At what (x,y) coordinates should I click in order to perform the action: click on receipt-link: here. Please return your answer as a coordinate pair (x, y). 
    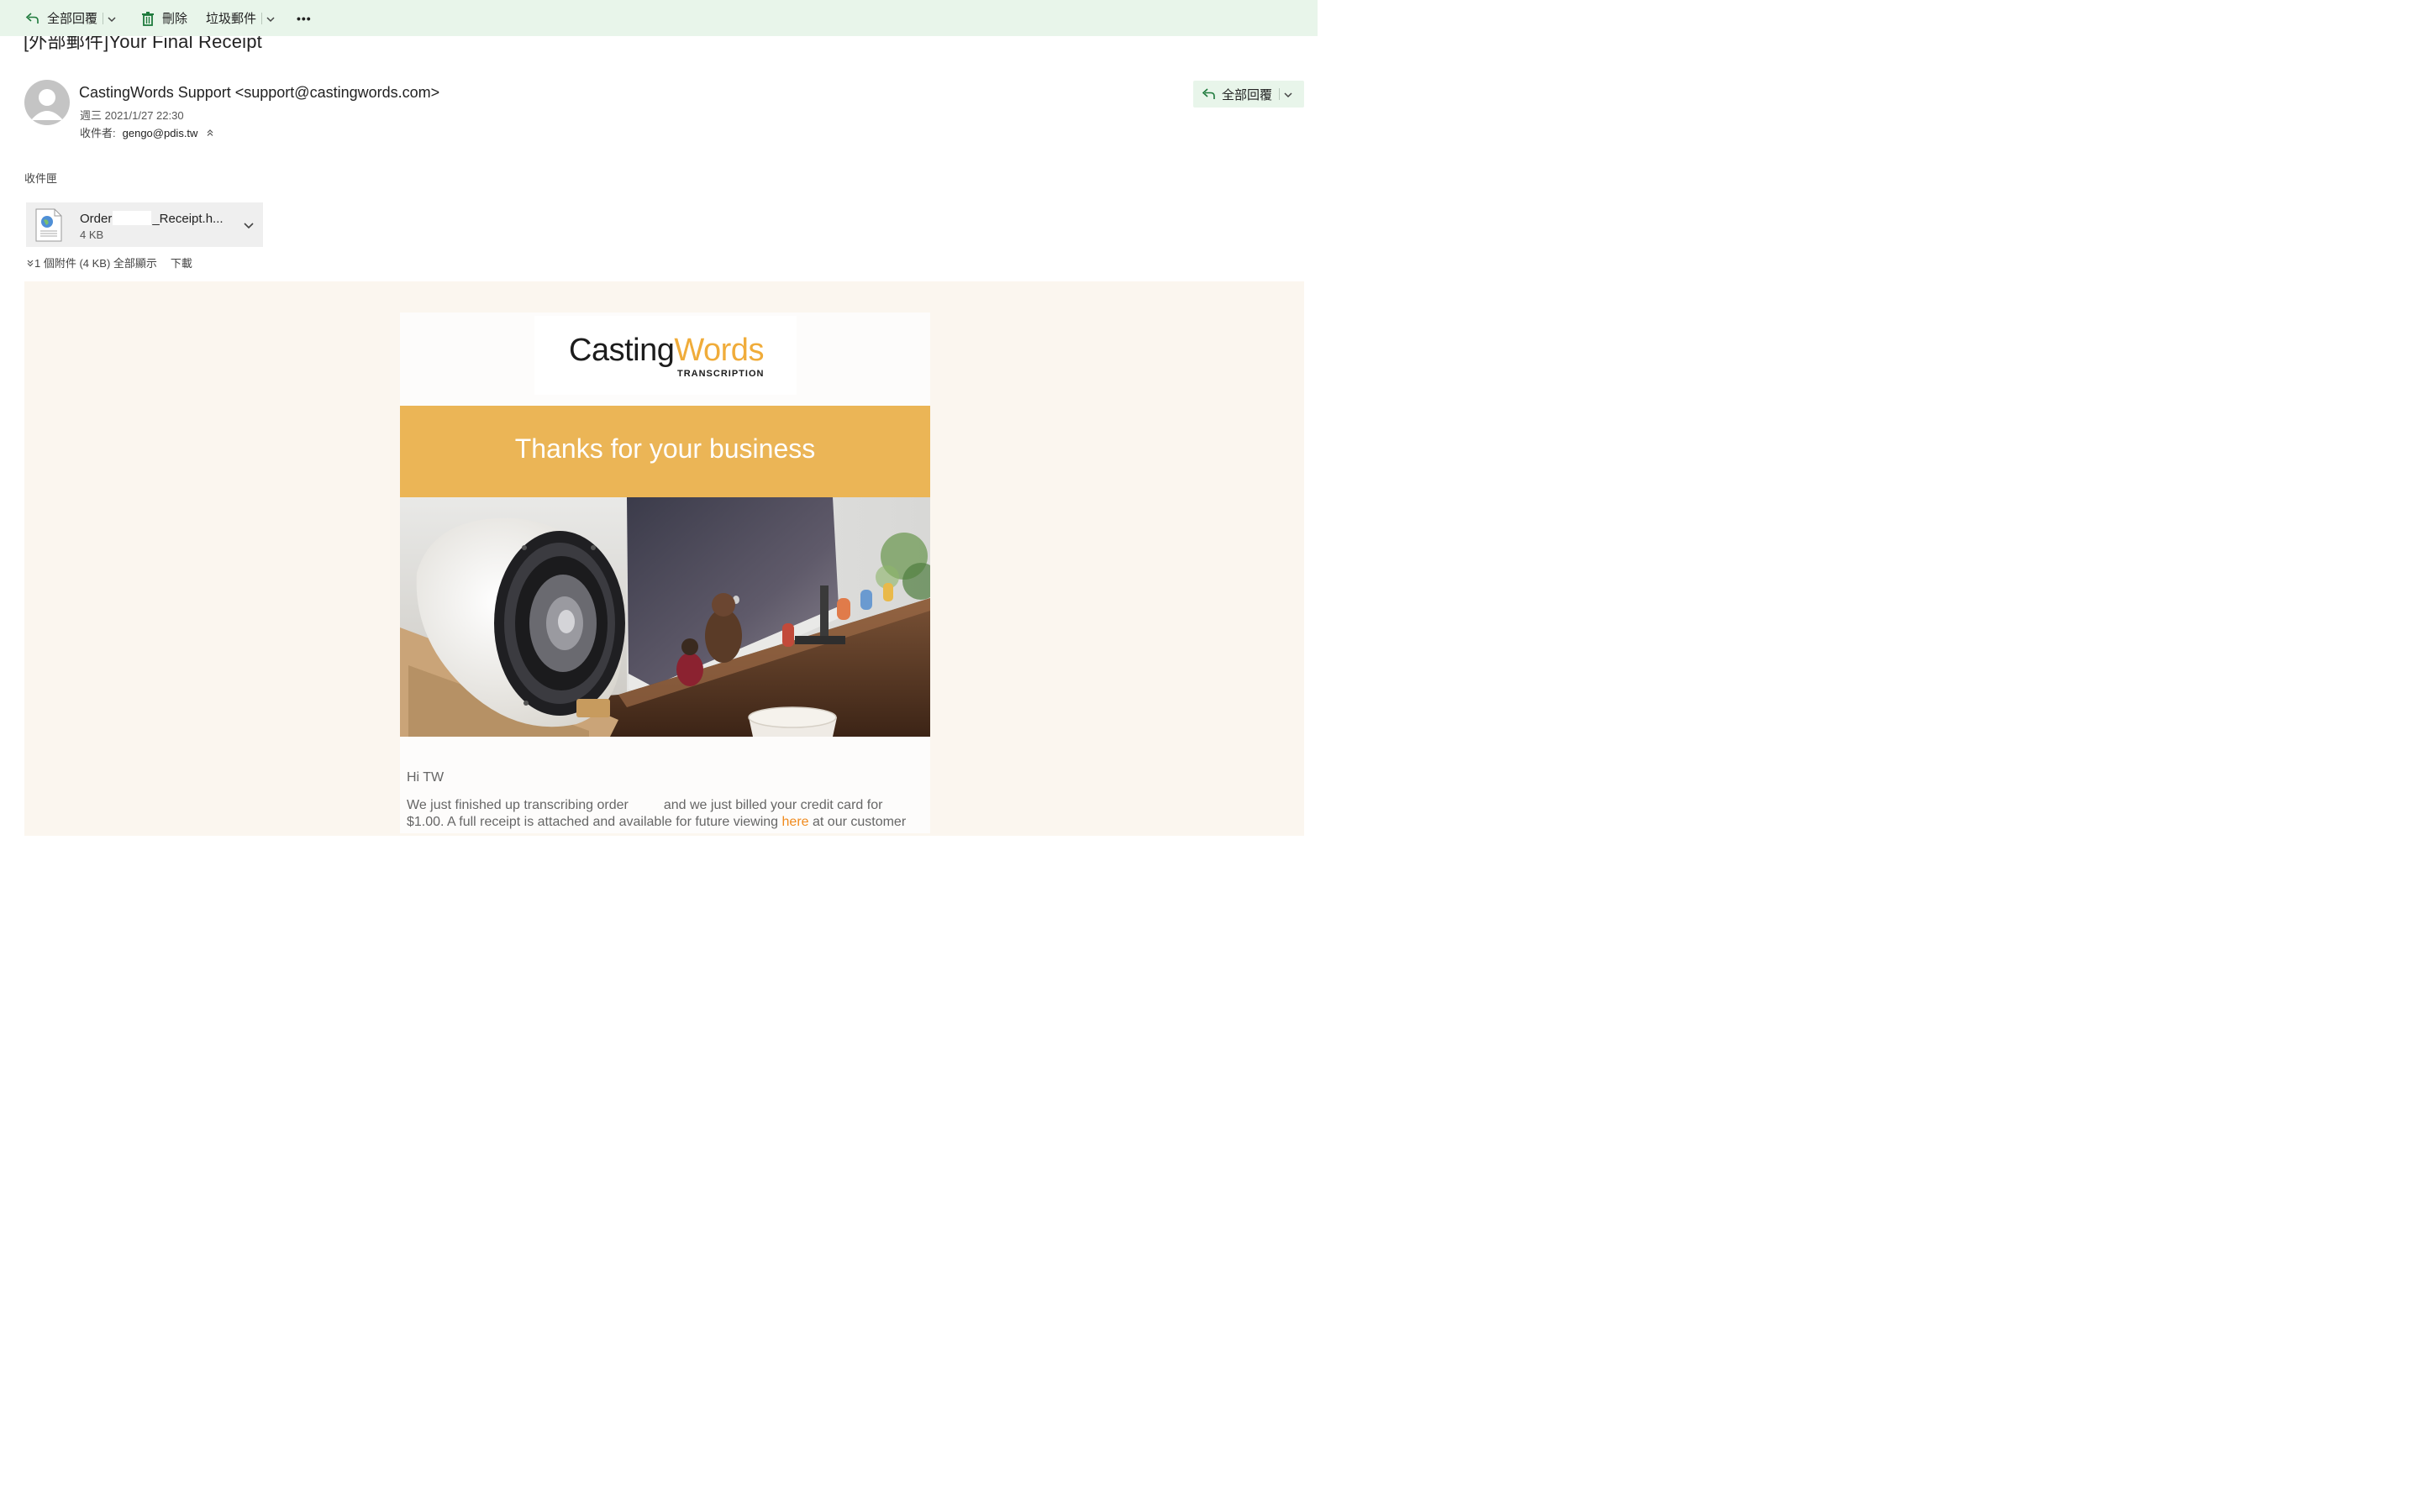
    Looking at the image, I should click on (795, 822).